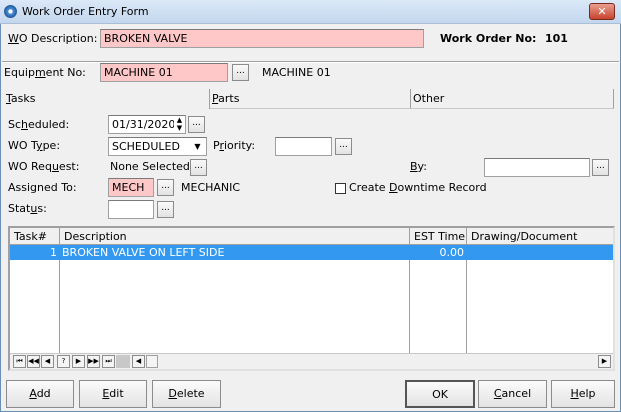 Image resolution: width=621 pixels, height=412 pixels. Describe the element at coordinates (438, 236) in the screenshot. I see `column-header-est-time: EST Time` at that location.